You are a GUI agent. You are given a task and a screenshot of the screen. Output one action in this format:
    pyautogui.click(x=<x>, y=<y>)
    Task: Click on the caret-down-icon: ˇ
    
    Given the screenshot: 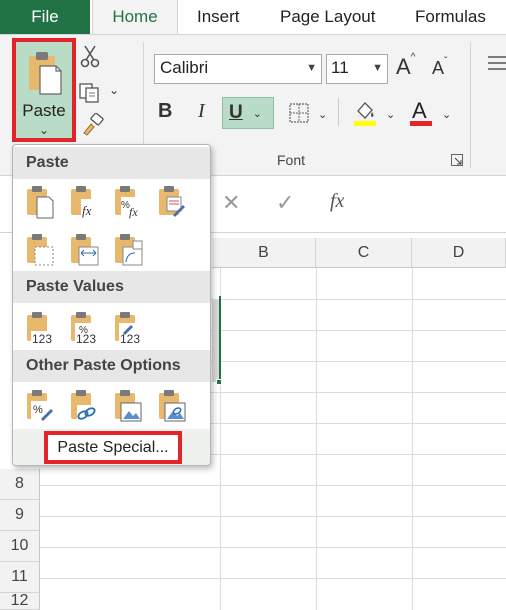 What is the action you would take?
    pyautogui.click(x=446, y=61)
    